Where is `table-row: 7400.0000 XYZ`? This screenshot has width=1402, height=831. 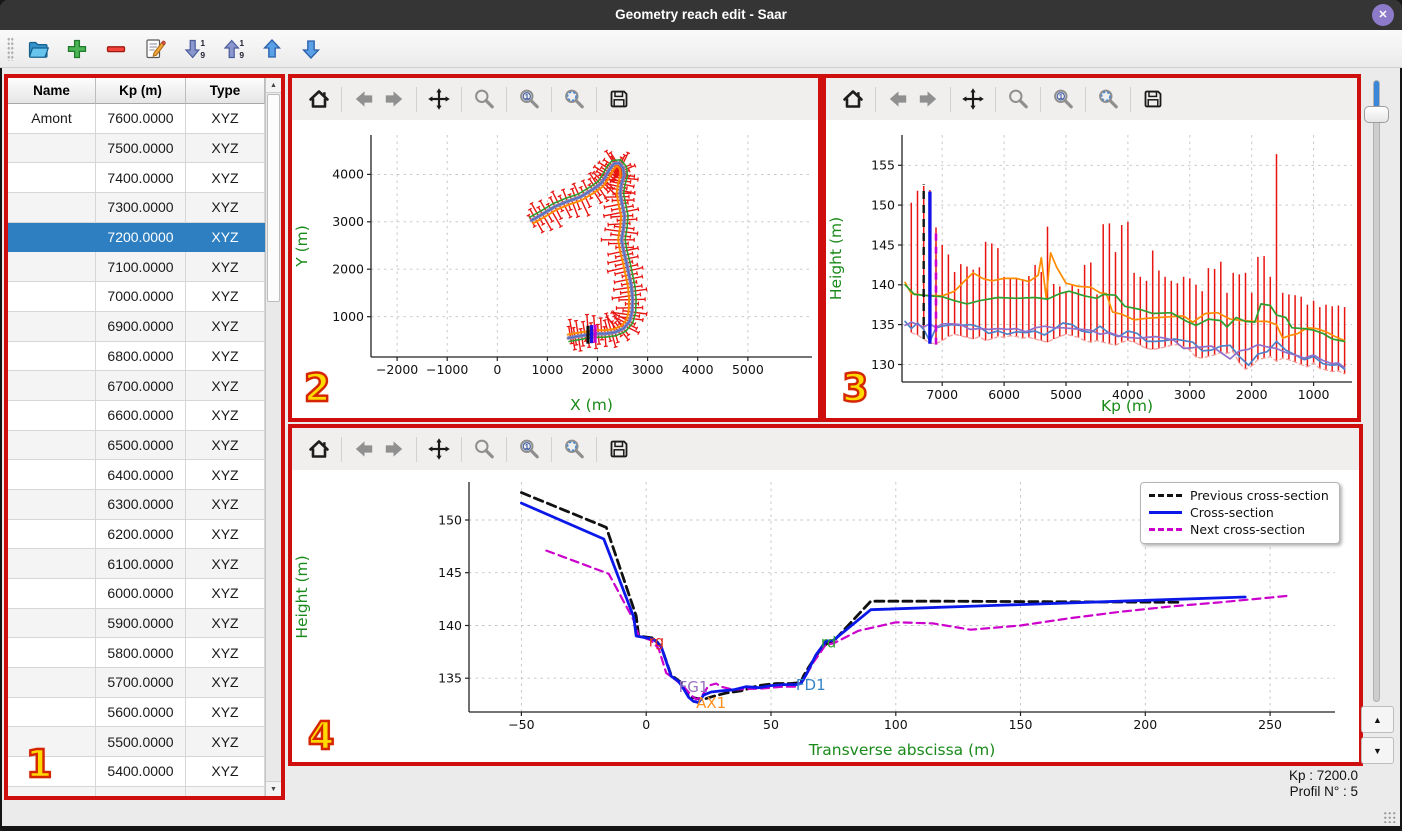 table-row: 7400.0000 XYZ is located at coordinates (136, 178).